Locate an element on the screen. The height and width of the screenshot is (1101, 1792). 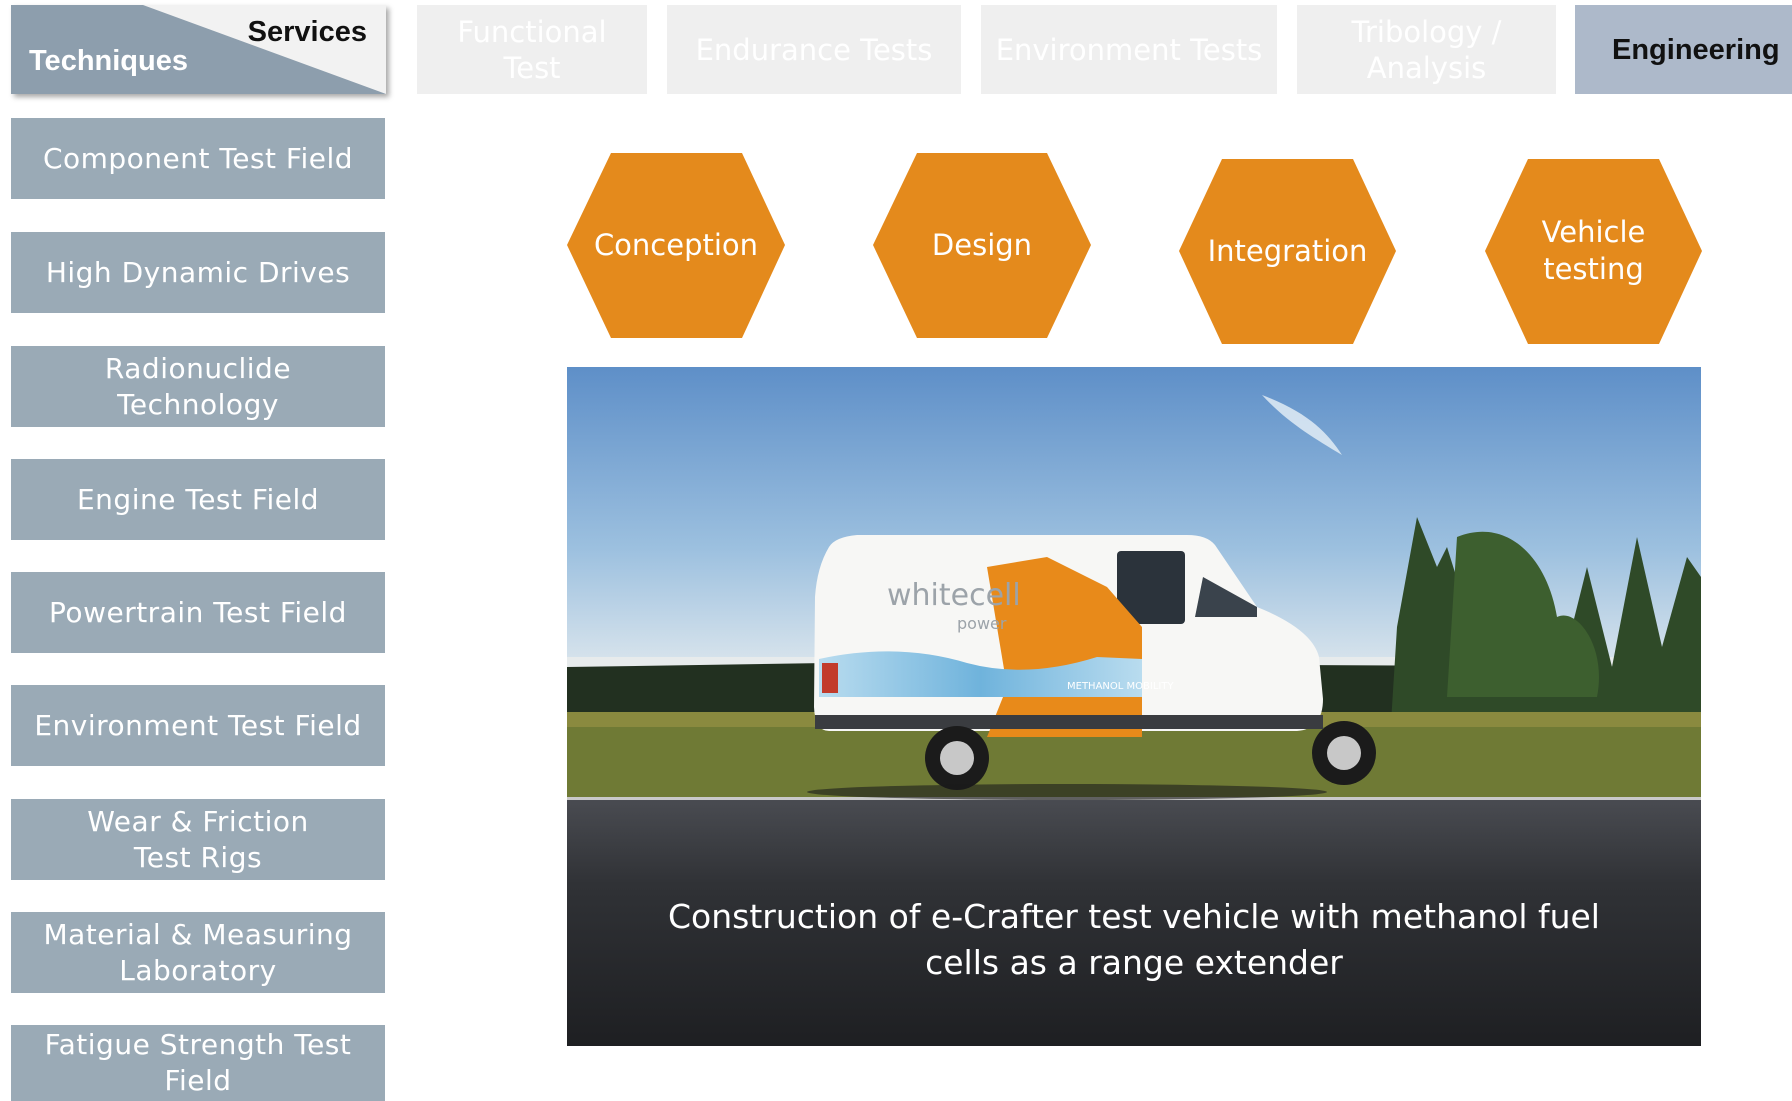
step-label-conception: Conception is located at coordinates (676, 244).